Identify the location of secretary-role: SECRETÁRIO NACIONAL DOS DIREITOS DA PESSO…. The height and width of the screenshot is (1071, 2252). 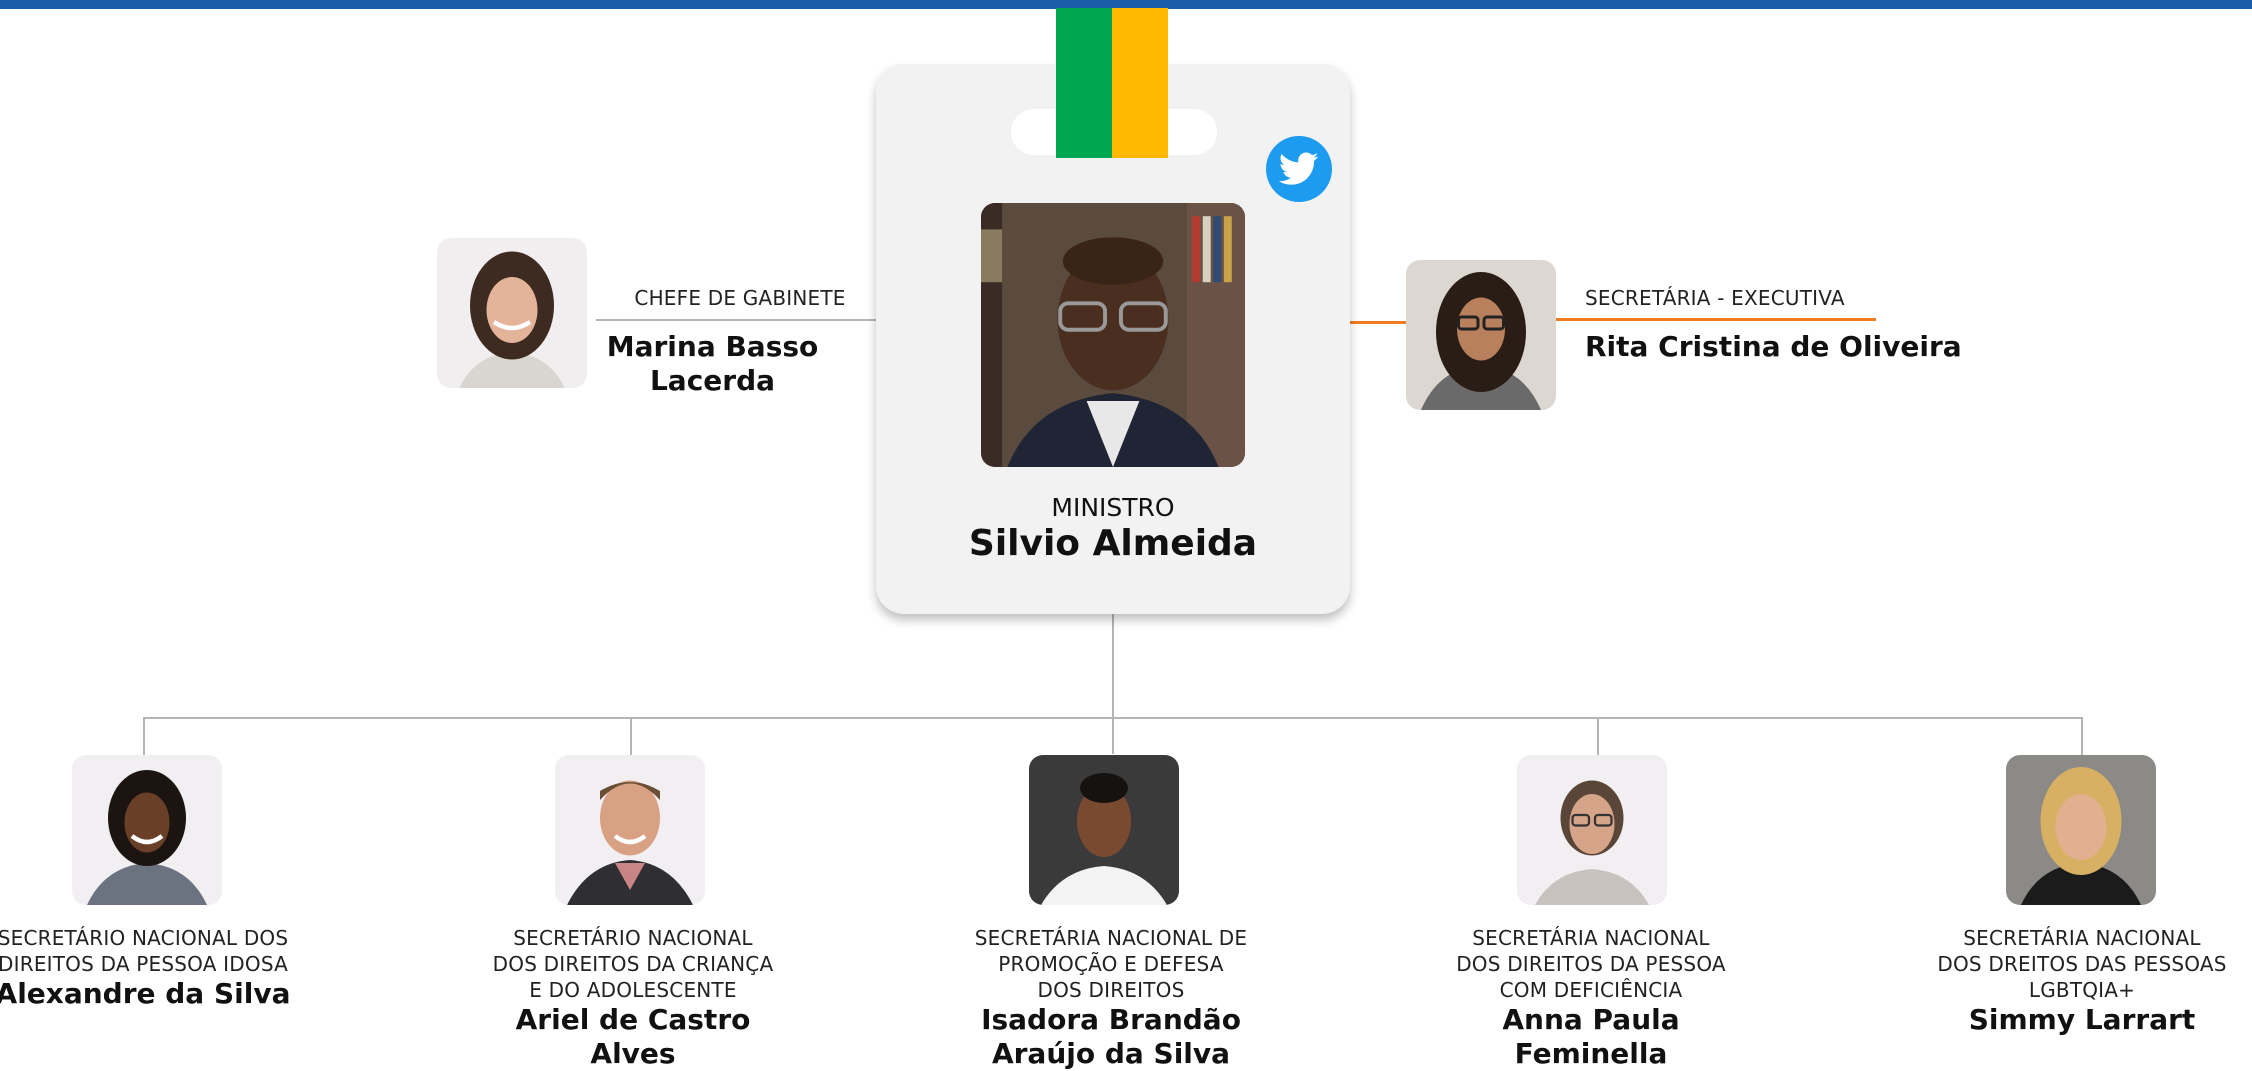
(144, 951).